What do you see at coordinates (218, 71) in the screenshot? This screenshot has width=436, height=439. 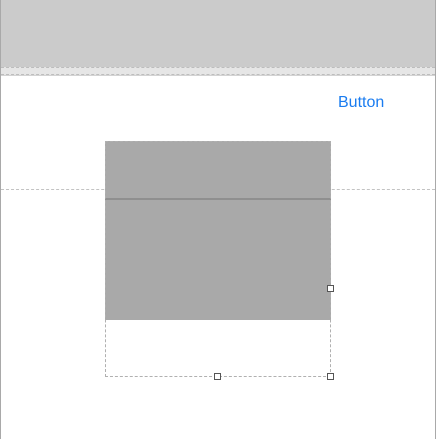 I see `navigation-bar-edge` at bounding box center [218, 71].